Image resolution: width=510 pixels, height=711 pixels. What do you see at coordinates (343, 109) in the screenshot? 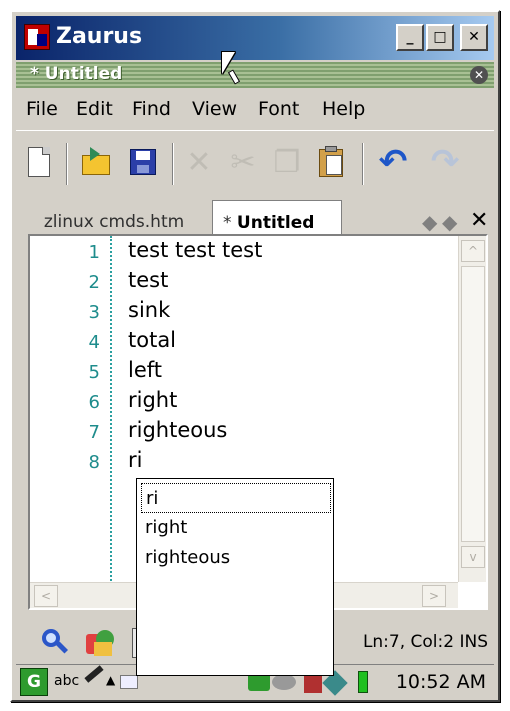
I see `menu-help: Help` at bounding box center [343, 109].